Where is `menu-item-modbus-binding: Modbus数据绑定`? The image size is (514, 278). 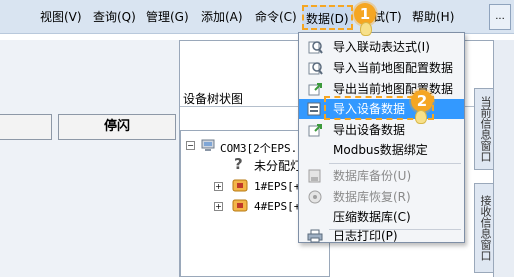
menu-item-modbus-binding: Modbus数据绑定 is located at coordinates (381, 150).